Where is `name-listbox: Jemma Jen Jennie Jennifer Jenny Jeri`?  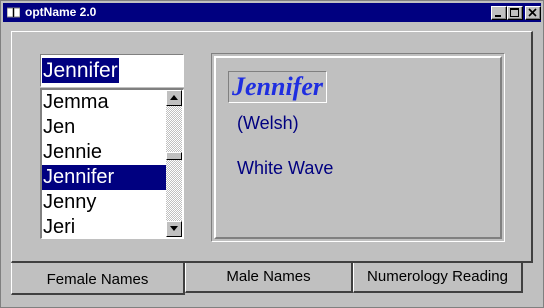 name-listbox: Jemma Jen Jennie Jennifer Jenny Jeri is located at coordinates (112, 163).